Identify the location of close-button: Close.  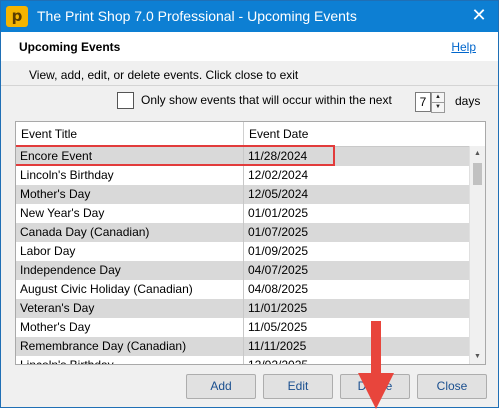
(452, 386).